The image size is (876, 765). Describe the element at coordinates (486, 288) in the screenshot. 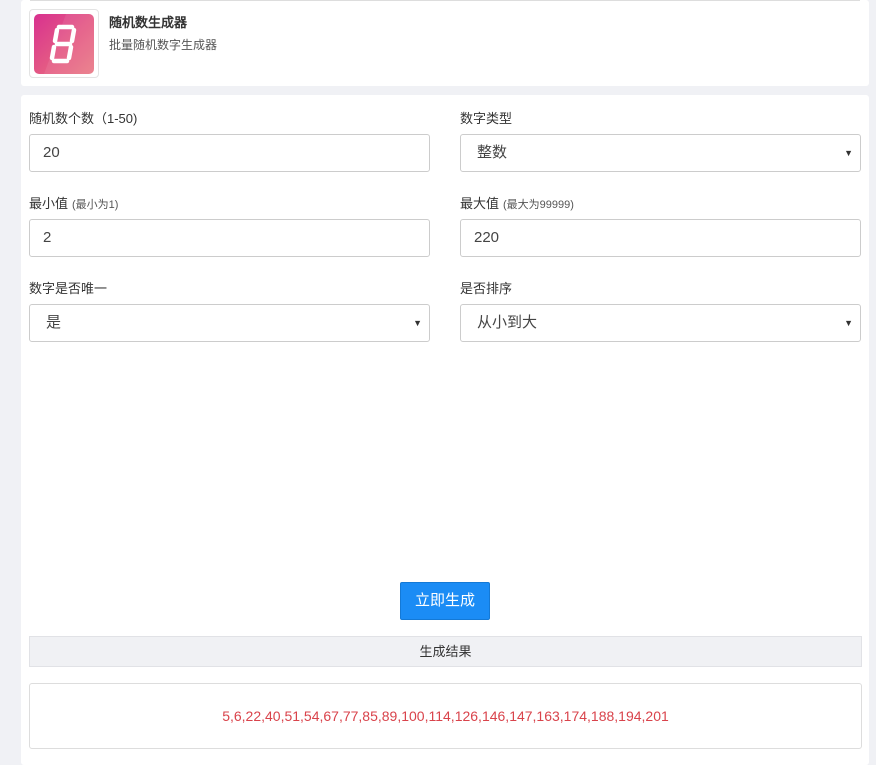

I see `sort-label: 是否排序` at that location.